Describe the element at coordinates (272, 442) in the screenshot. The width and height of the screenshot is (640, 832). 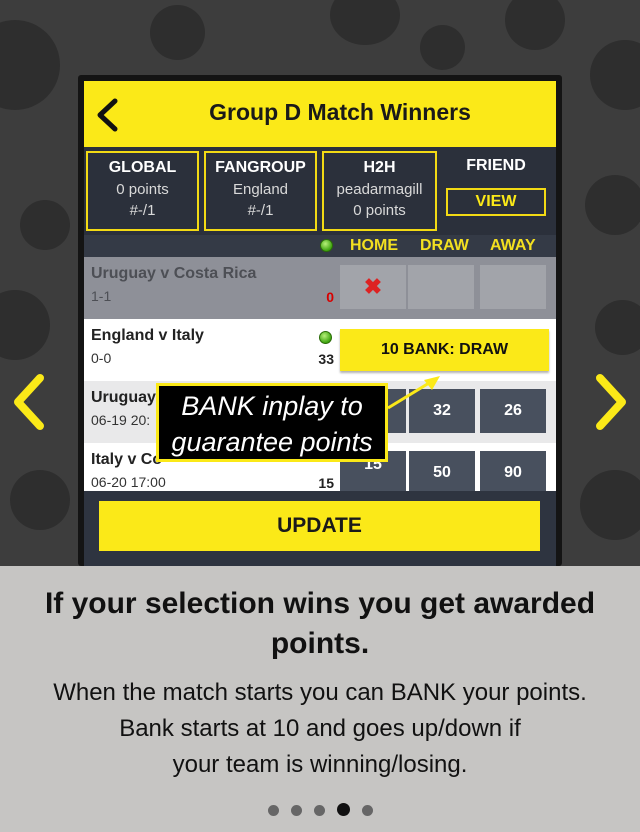
I see `callout-line-2: guarantee points` at that location.